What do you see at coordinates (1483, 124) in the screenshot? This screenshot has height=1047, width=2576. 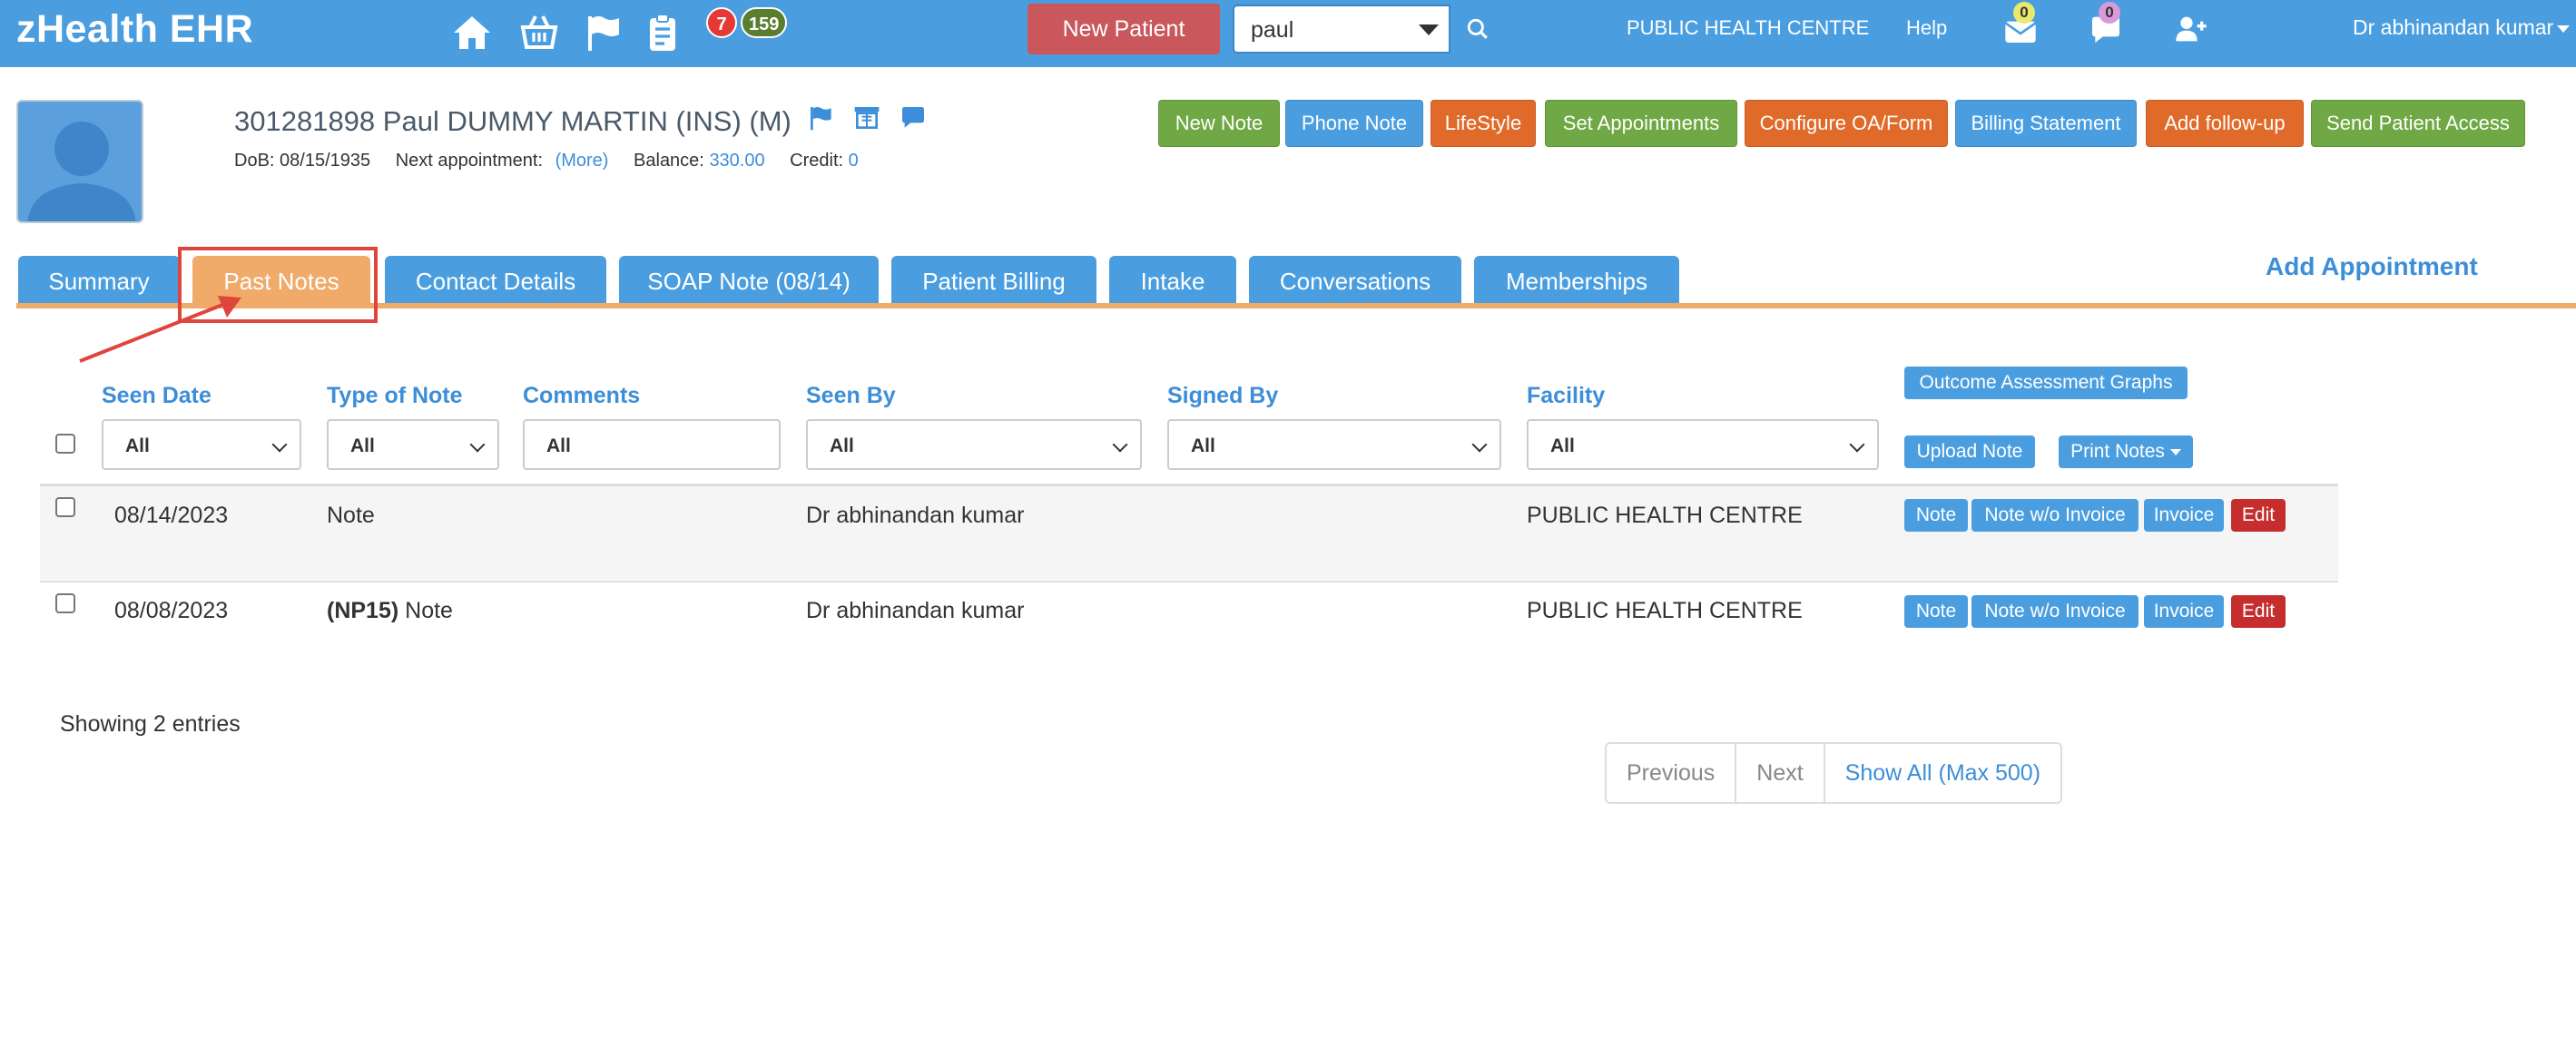 I see `lifestyle-button: LifeStyle` at bounding box center [1483, 124].